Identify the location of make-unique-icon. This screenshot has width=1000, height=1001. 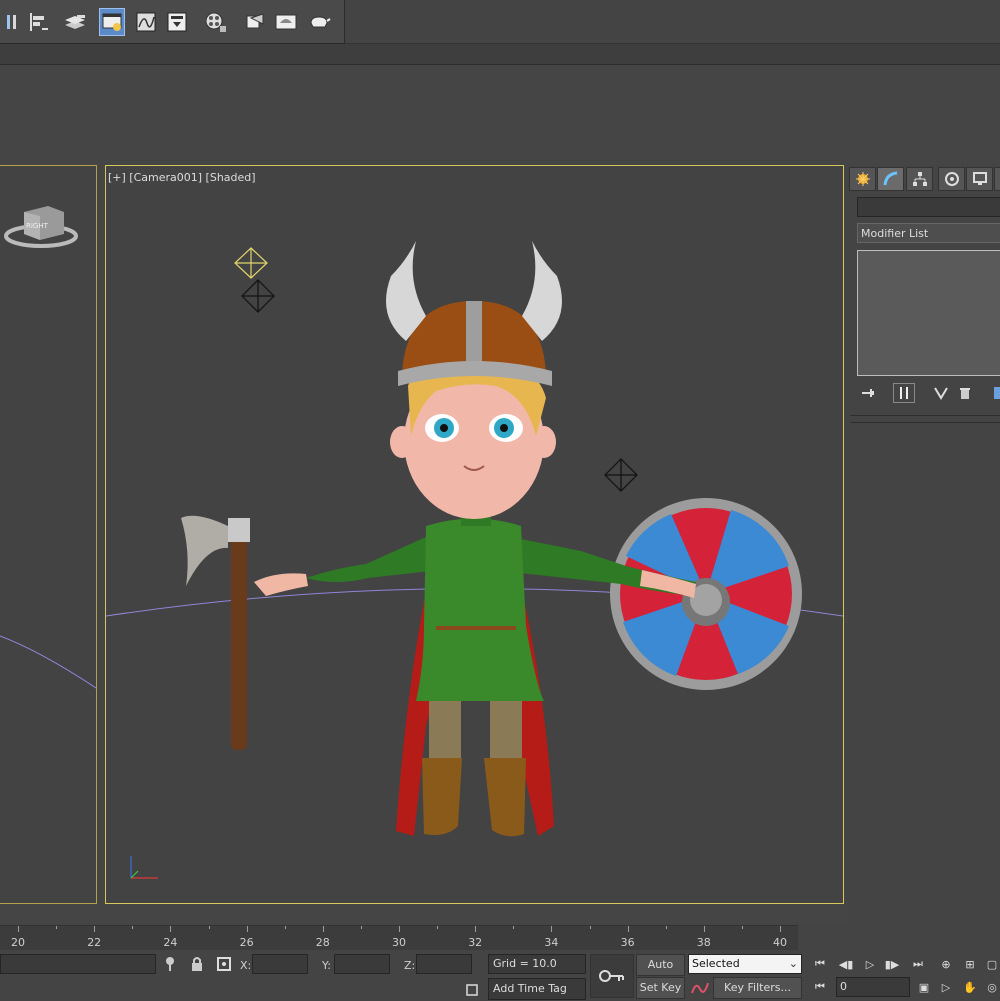
(941, 393).